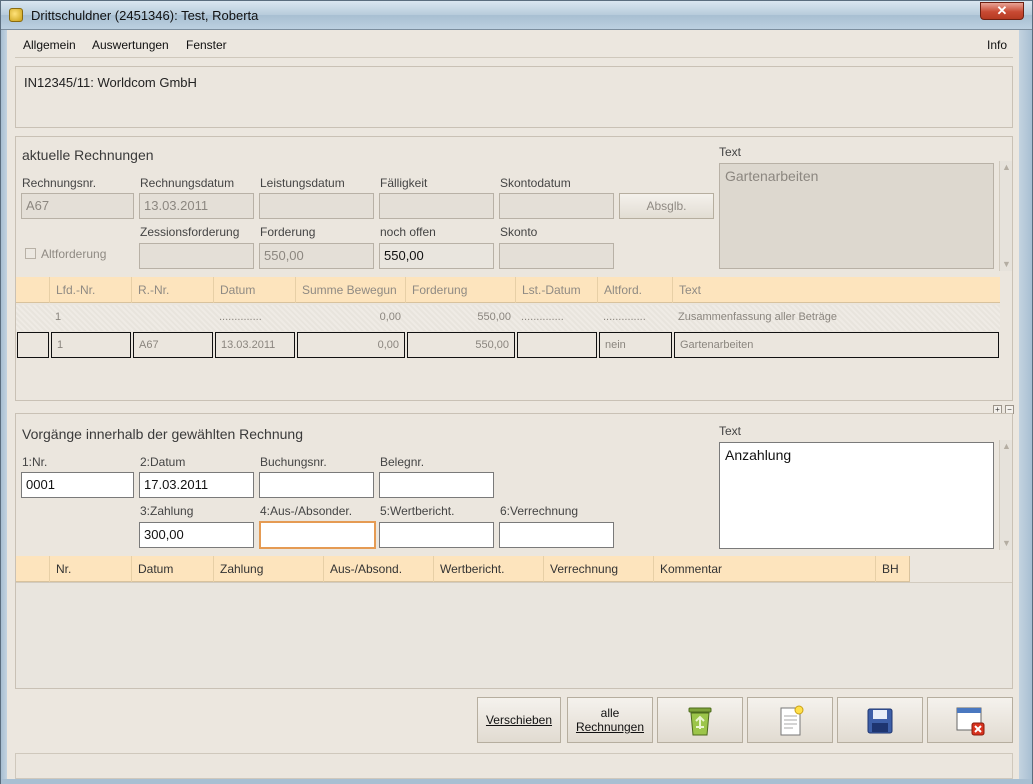  Describe the element at coordinates (408, 232) in the screenshot. I see `noch-offen-label: noch offen` at that location.